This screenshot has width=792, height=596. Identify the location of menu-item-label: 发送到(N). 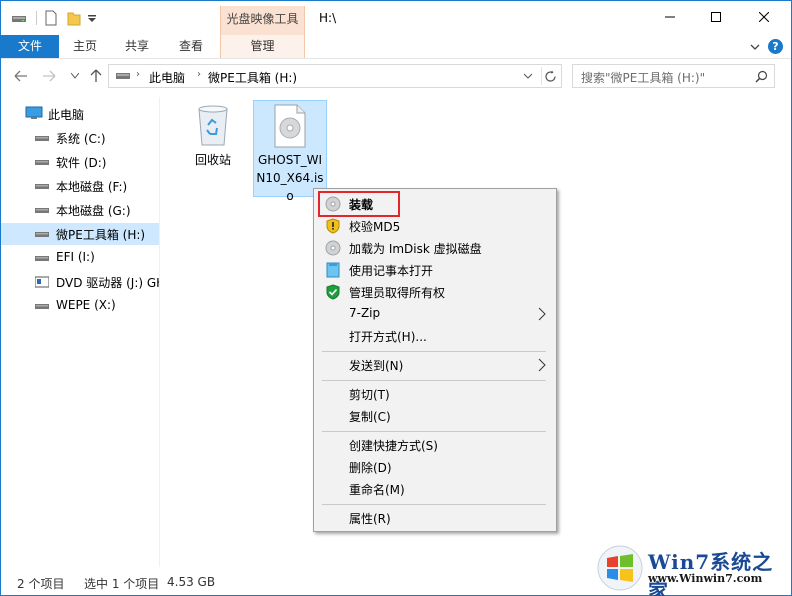
(376, 366).